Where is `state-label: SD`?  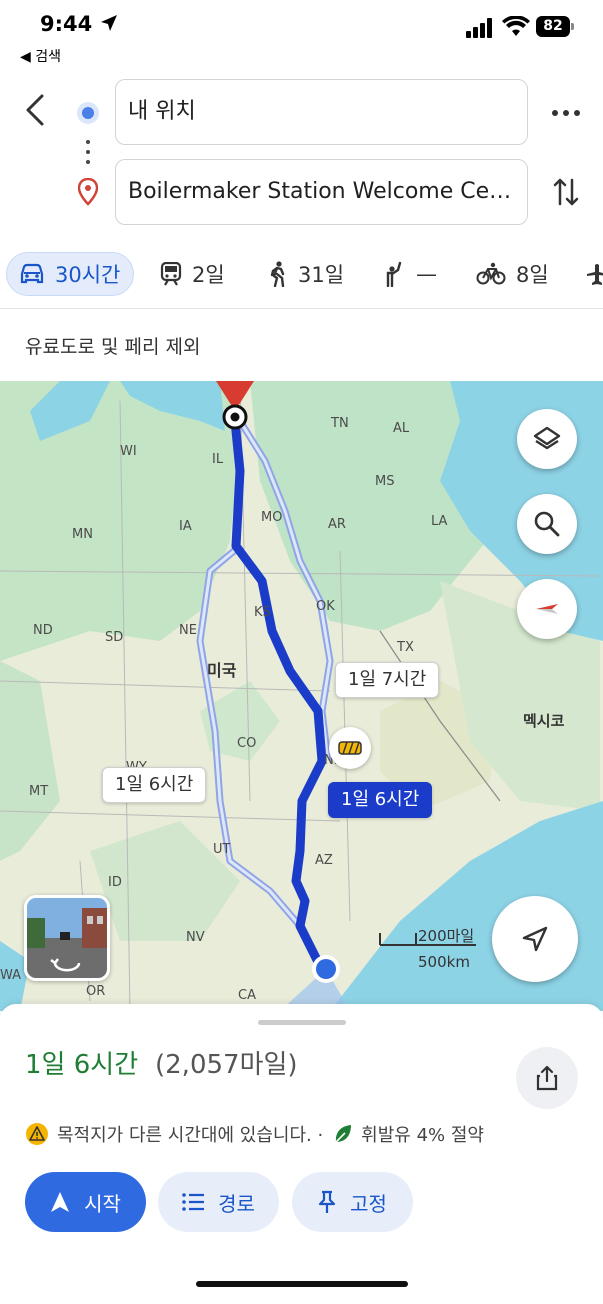
state-label: SD is located at coordinates (114, 637).